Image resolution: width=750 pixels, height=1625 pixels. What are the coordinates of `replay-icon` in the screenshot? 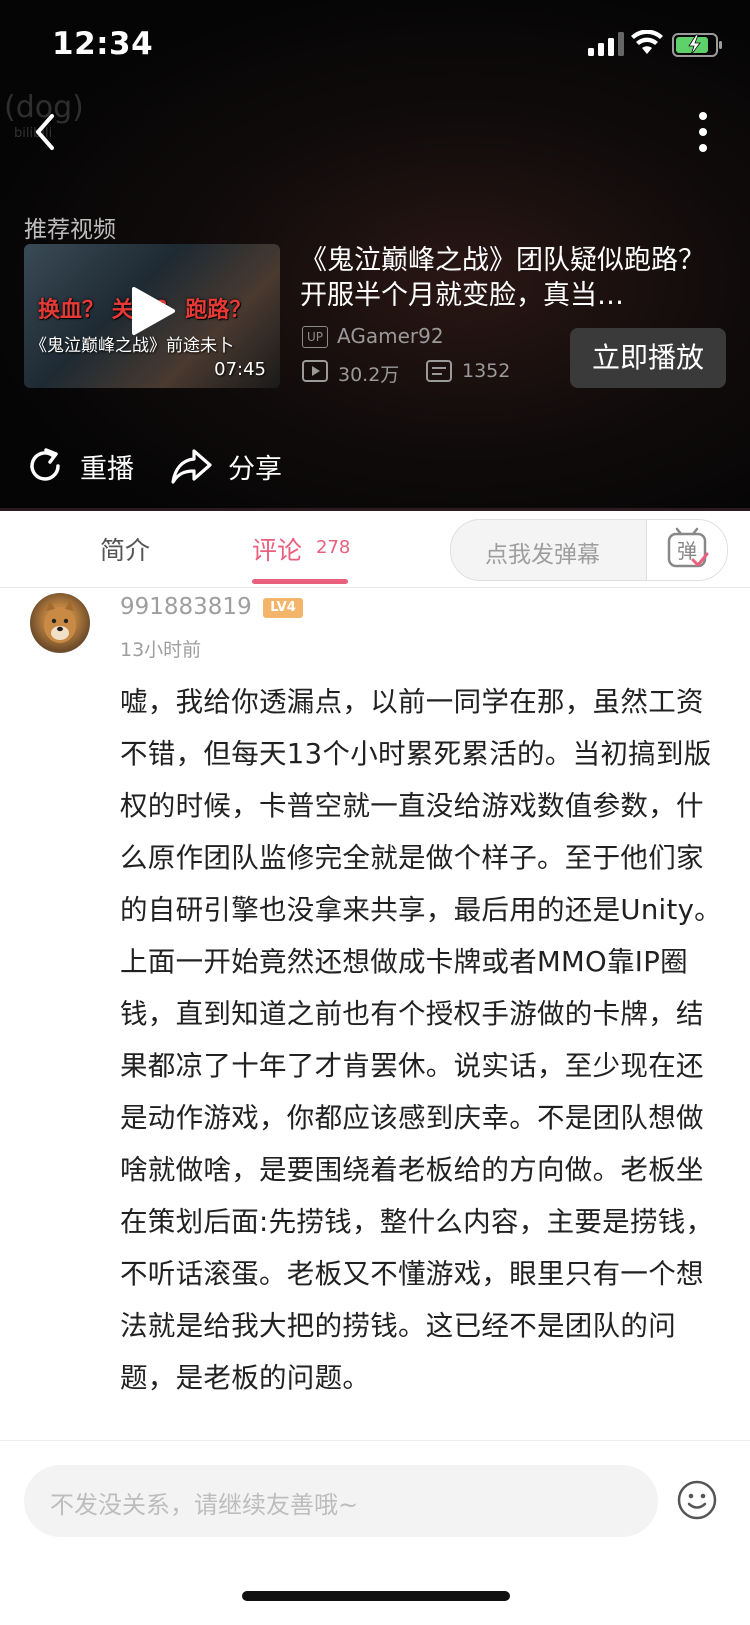 It's located at (45, 464).